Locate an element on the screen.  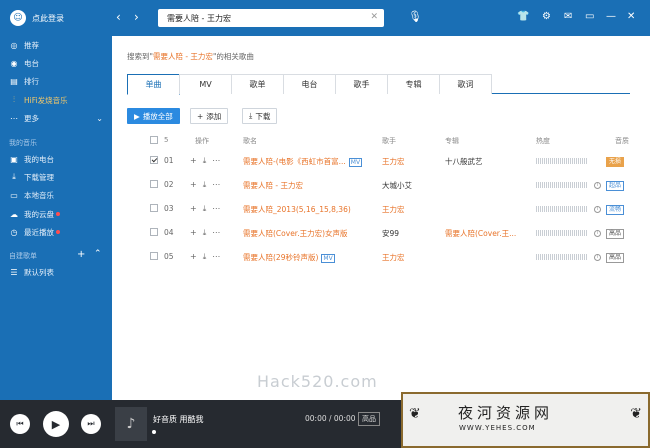
tab-singer: 歌手 is located at coordinates (361, 84).